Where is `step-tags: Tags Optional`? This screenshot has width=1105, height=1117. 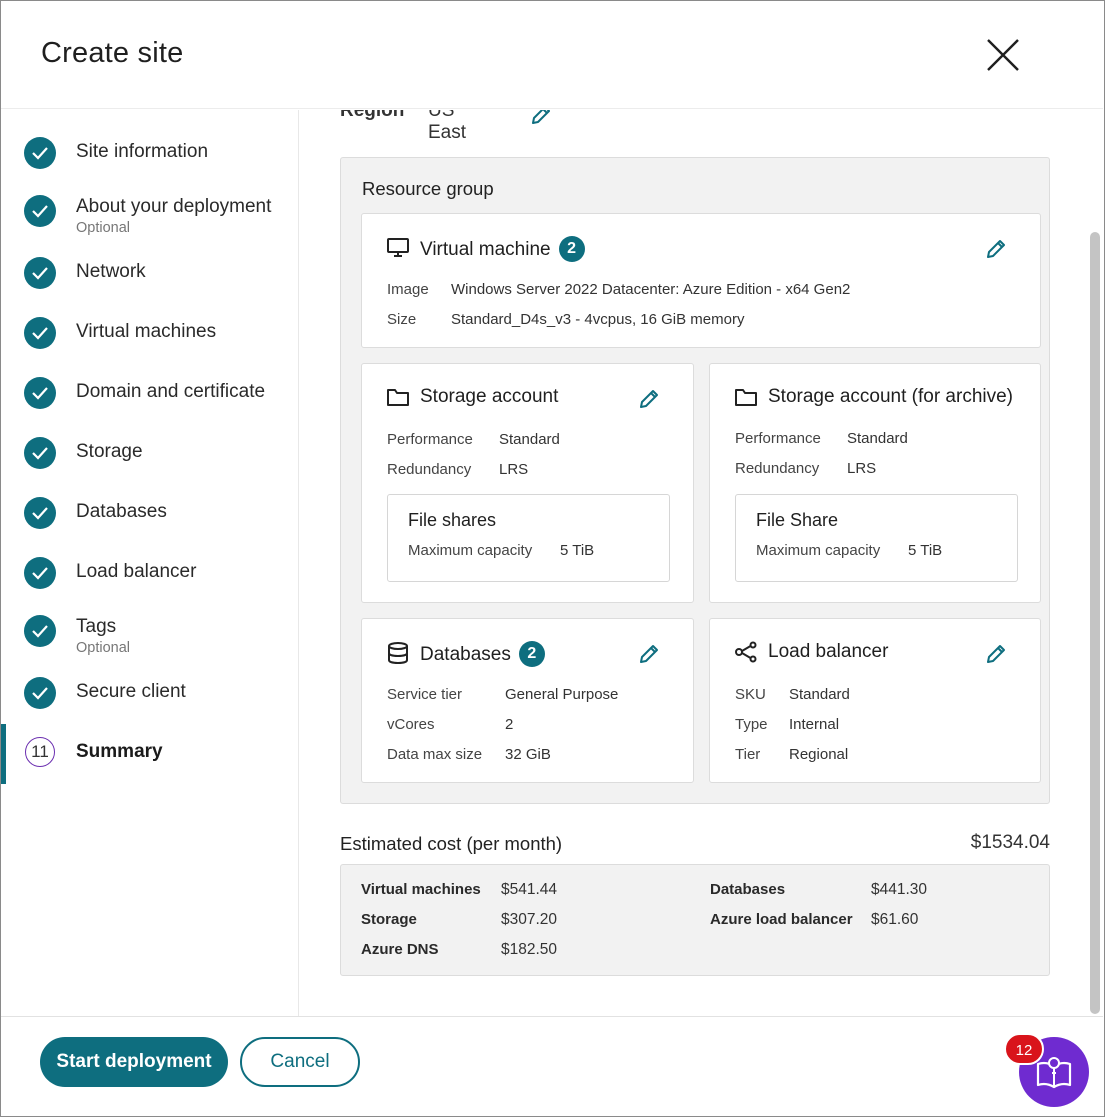 step-tags: Tags Optional is located at coordinates (150, 640).